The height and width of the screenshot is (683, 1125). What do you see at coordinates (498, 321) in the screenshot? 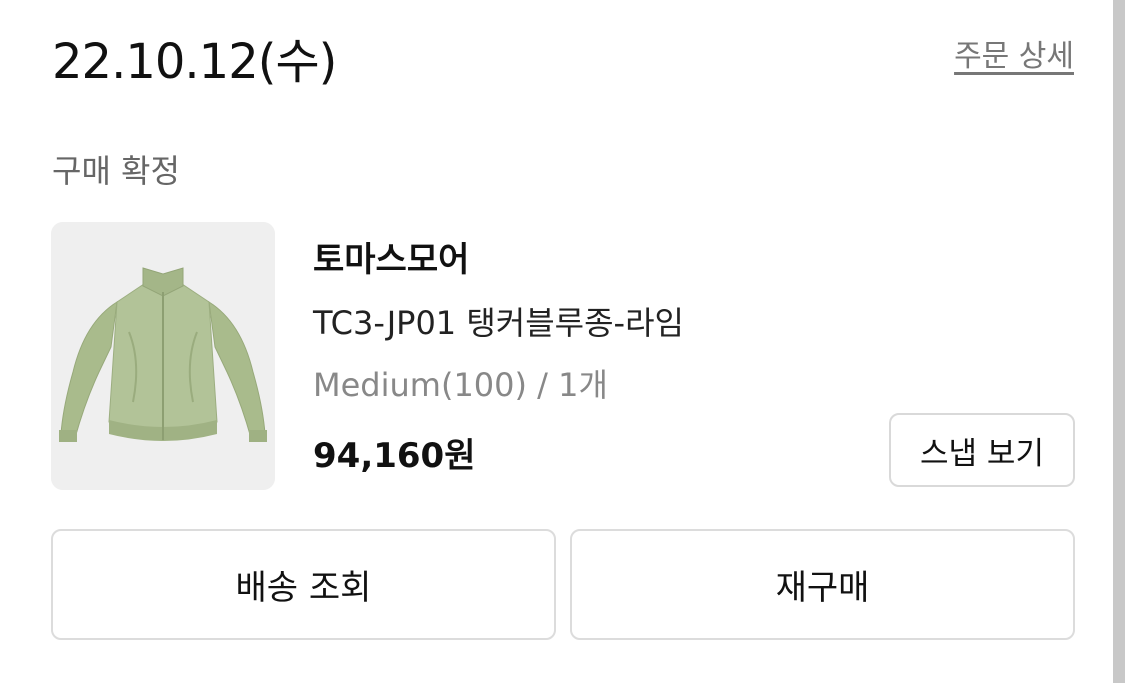
I see `product-name: TC3-JP01 탱커블루종-라임` at bounding box center [498, 321].